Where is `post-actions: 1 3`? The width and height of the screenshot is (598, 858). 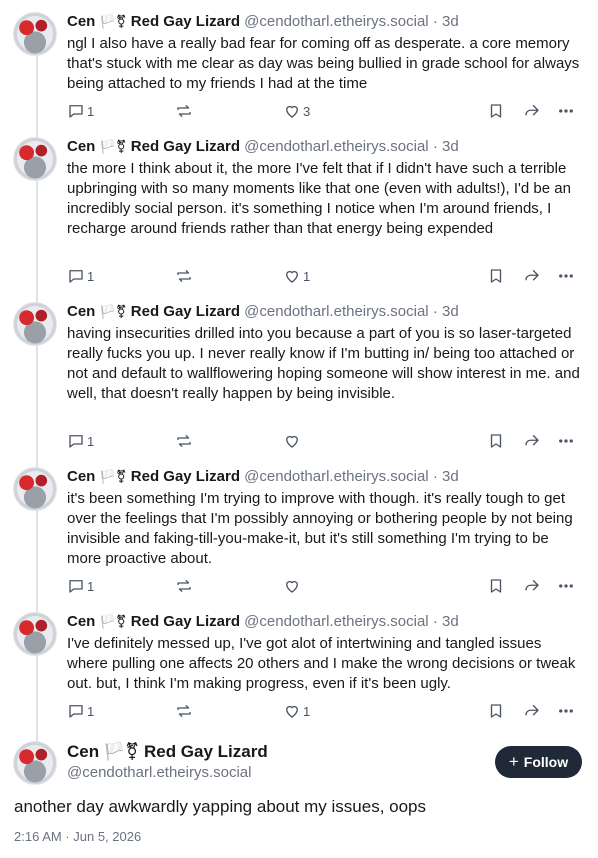
post-actions: 1 3 is located at coordinates (327, 111).